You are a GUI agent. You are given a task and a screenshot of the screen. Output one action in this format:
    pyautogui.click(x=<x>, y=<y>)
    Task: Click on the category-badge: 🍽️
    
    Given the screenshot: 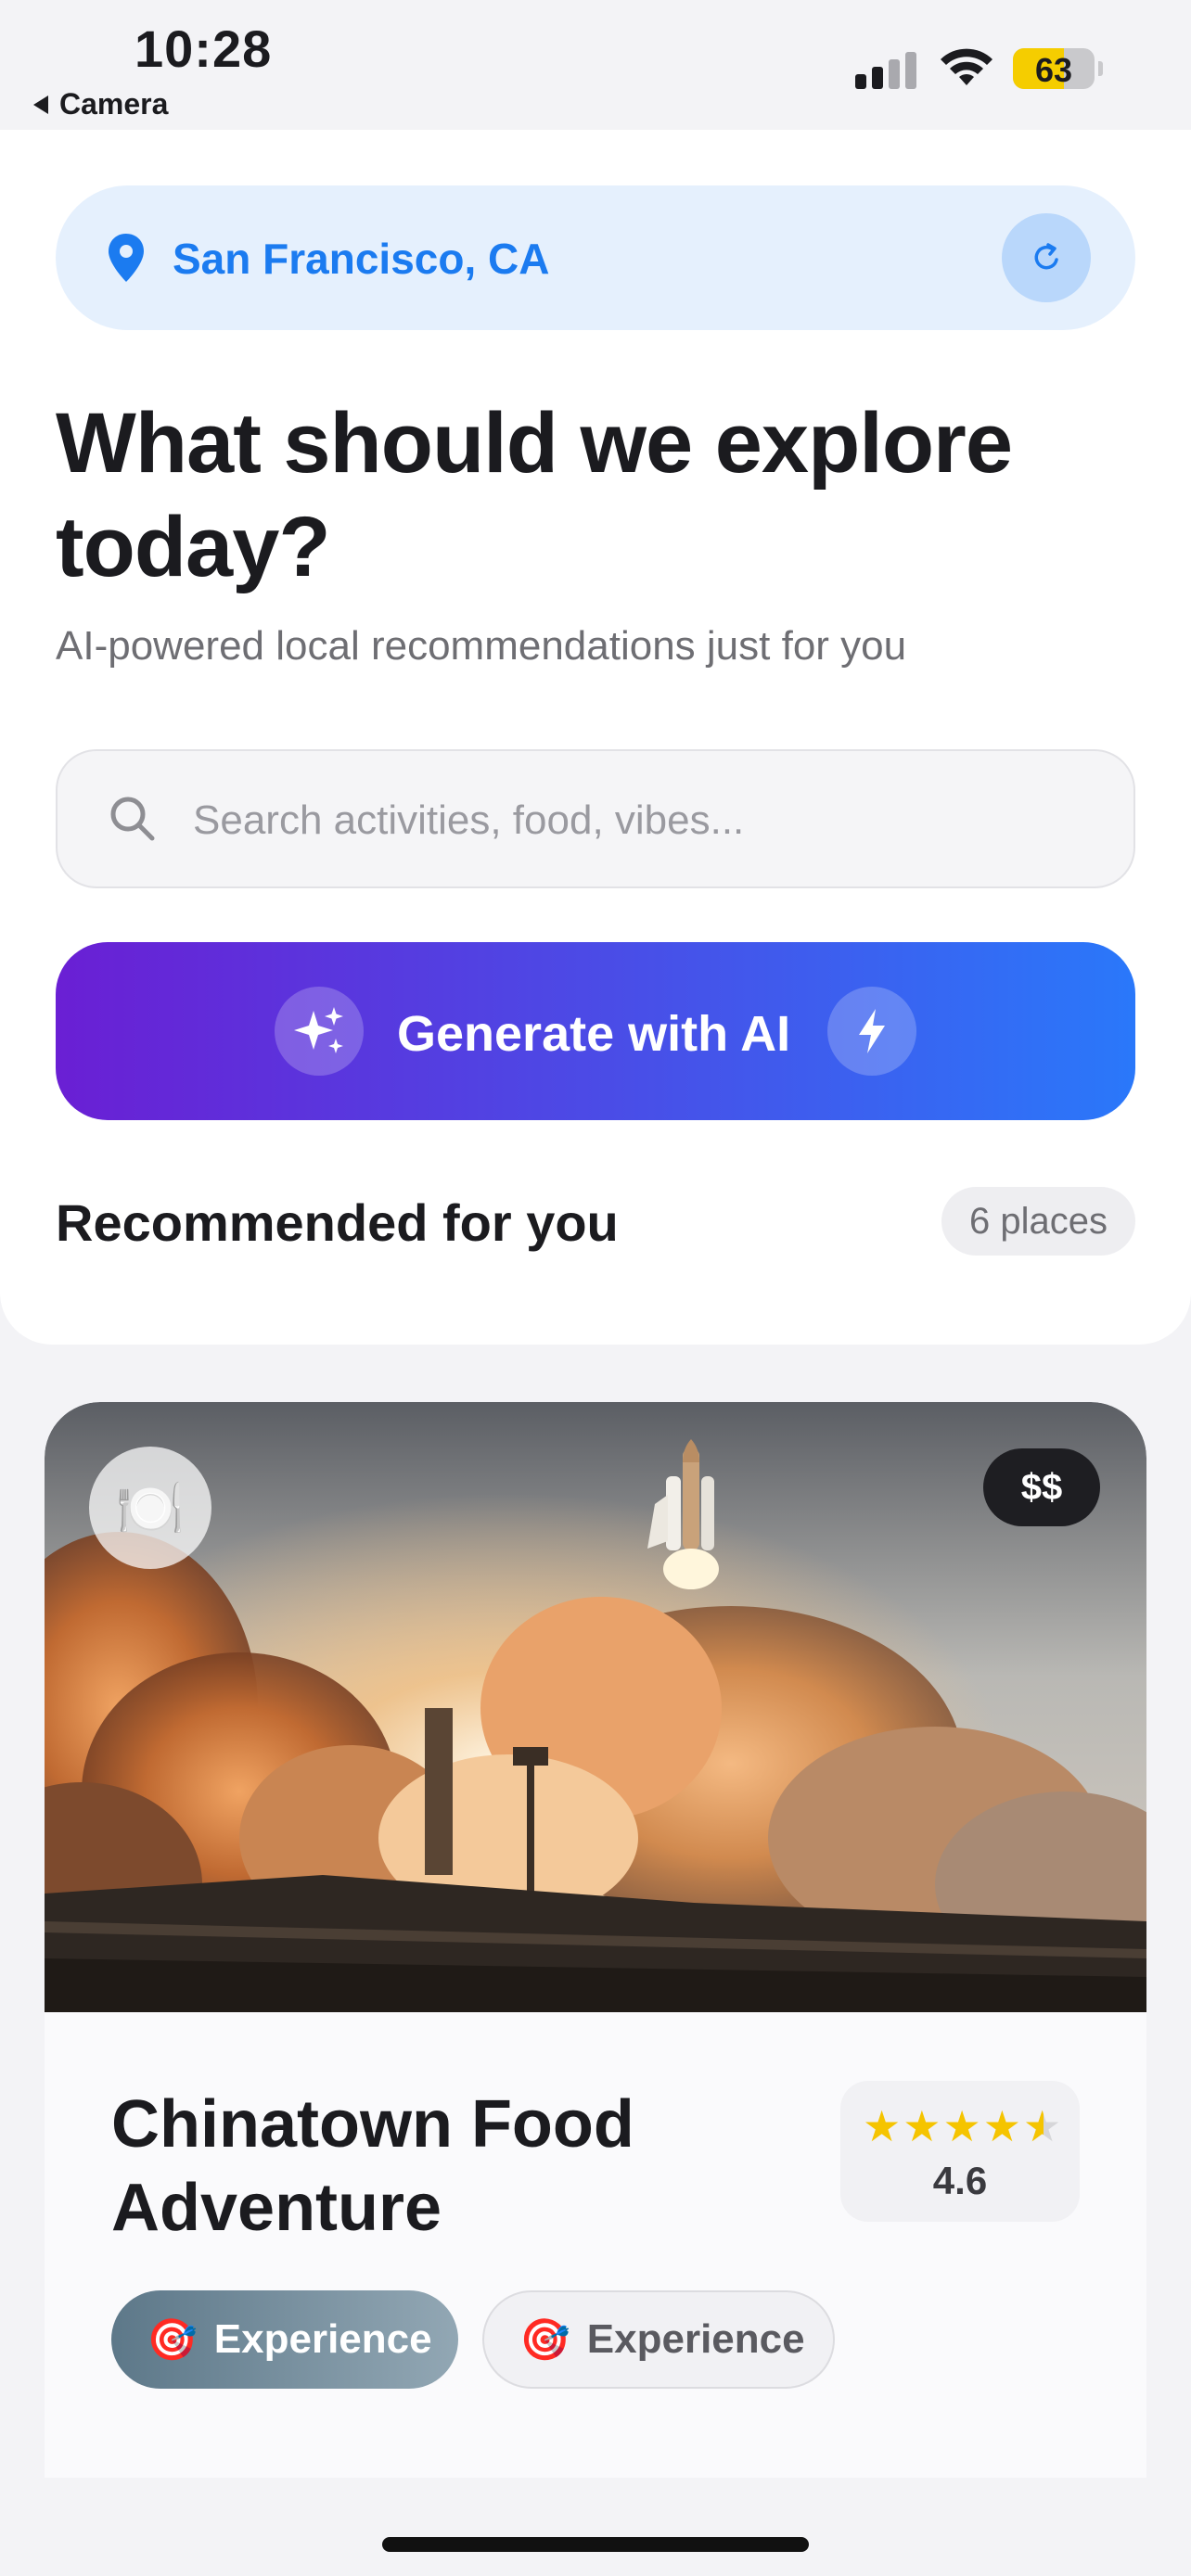 What is the action you would take?
    pyautogui.click(x=150, y=1508)
    